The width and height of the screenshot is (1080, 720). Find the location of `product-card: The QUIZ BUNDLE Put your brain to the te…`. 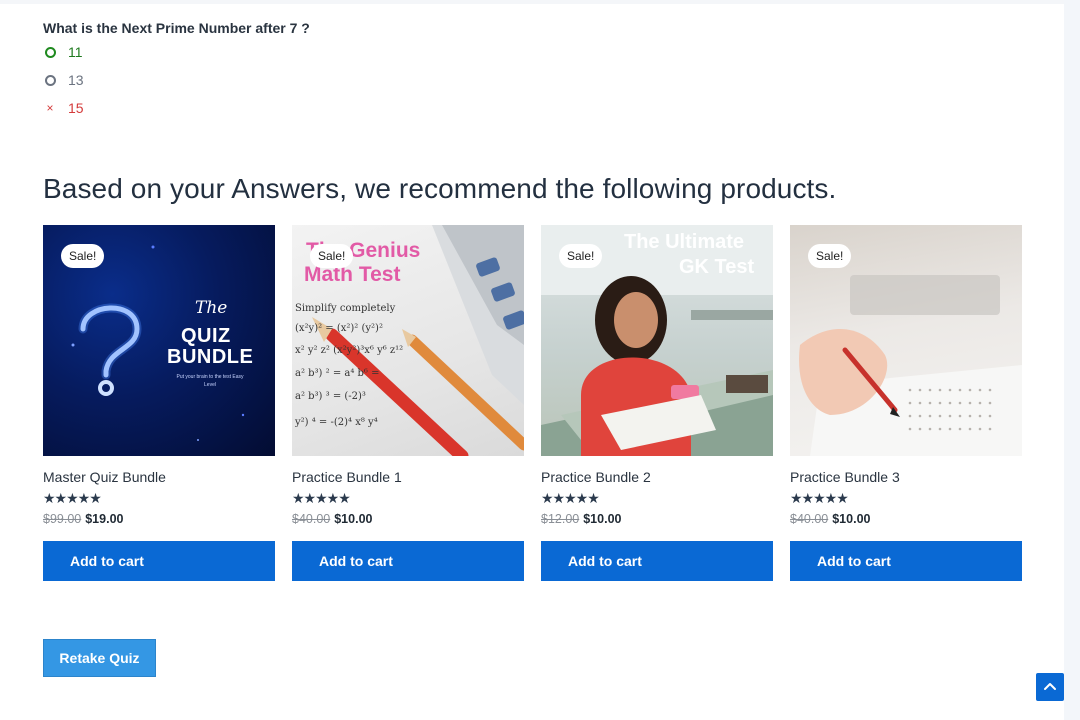

product-card: The QUIZ BUNDLE Put your brain to the te… is located at coordinates (159, 403).